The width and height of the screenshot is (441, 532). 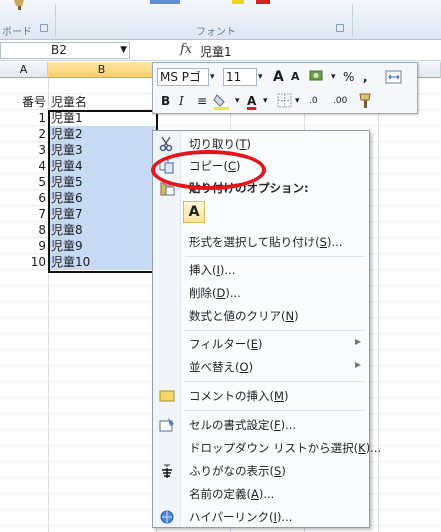 I want to click on fill-color-icon, so click(x=222, y=101).